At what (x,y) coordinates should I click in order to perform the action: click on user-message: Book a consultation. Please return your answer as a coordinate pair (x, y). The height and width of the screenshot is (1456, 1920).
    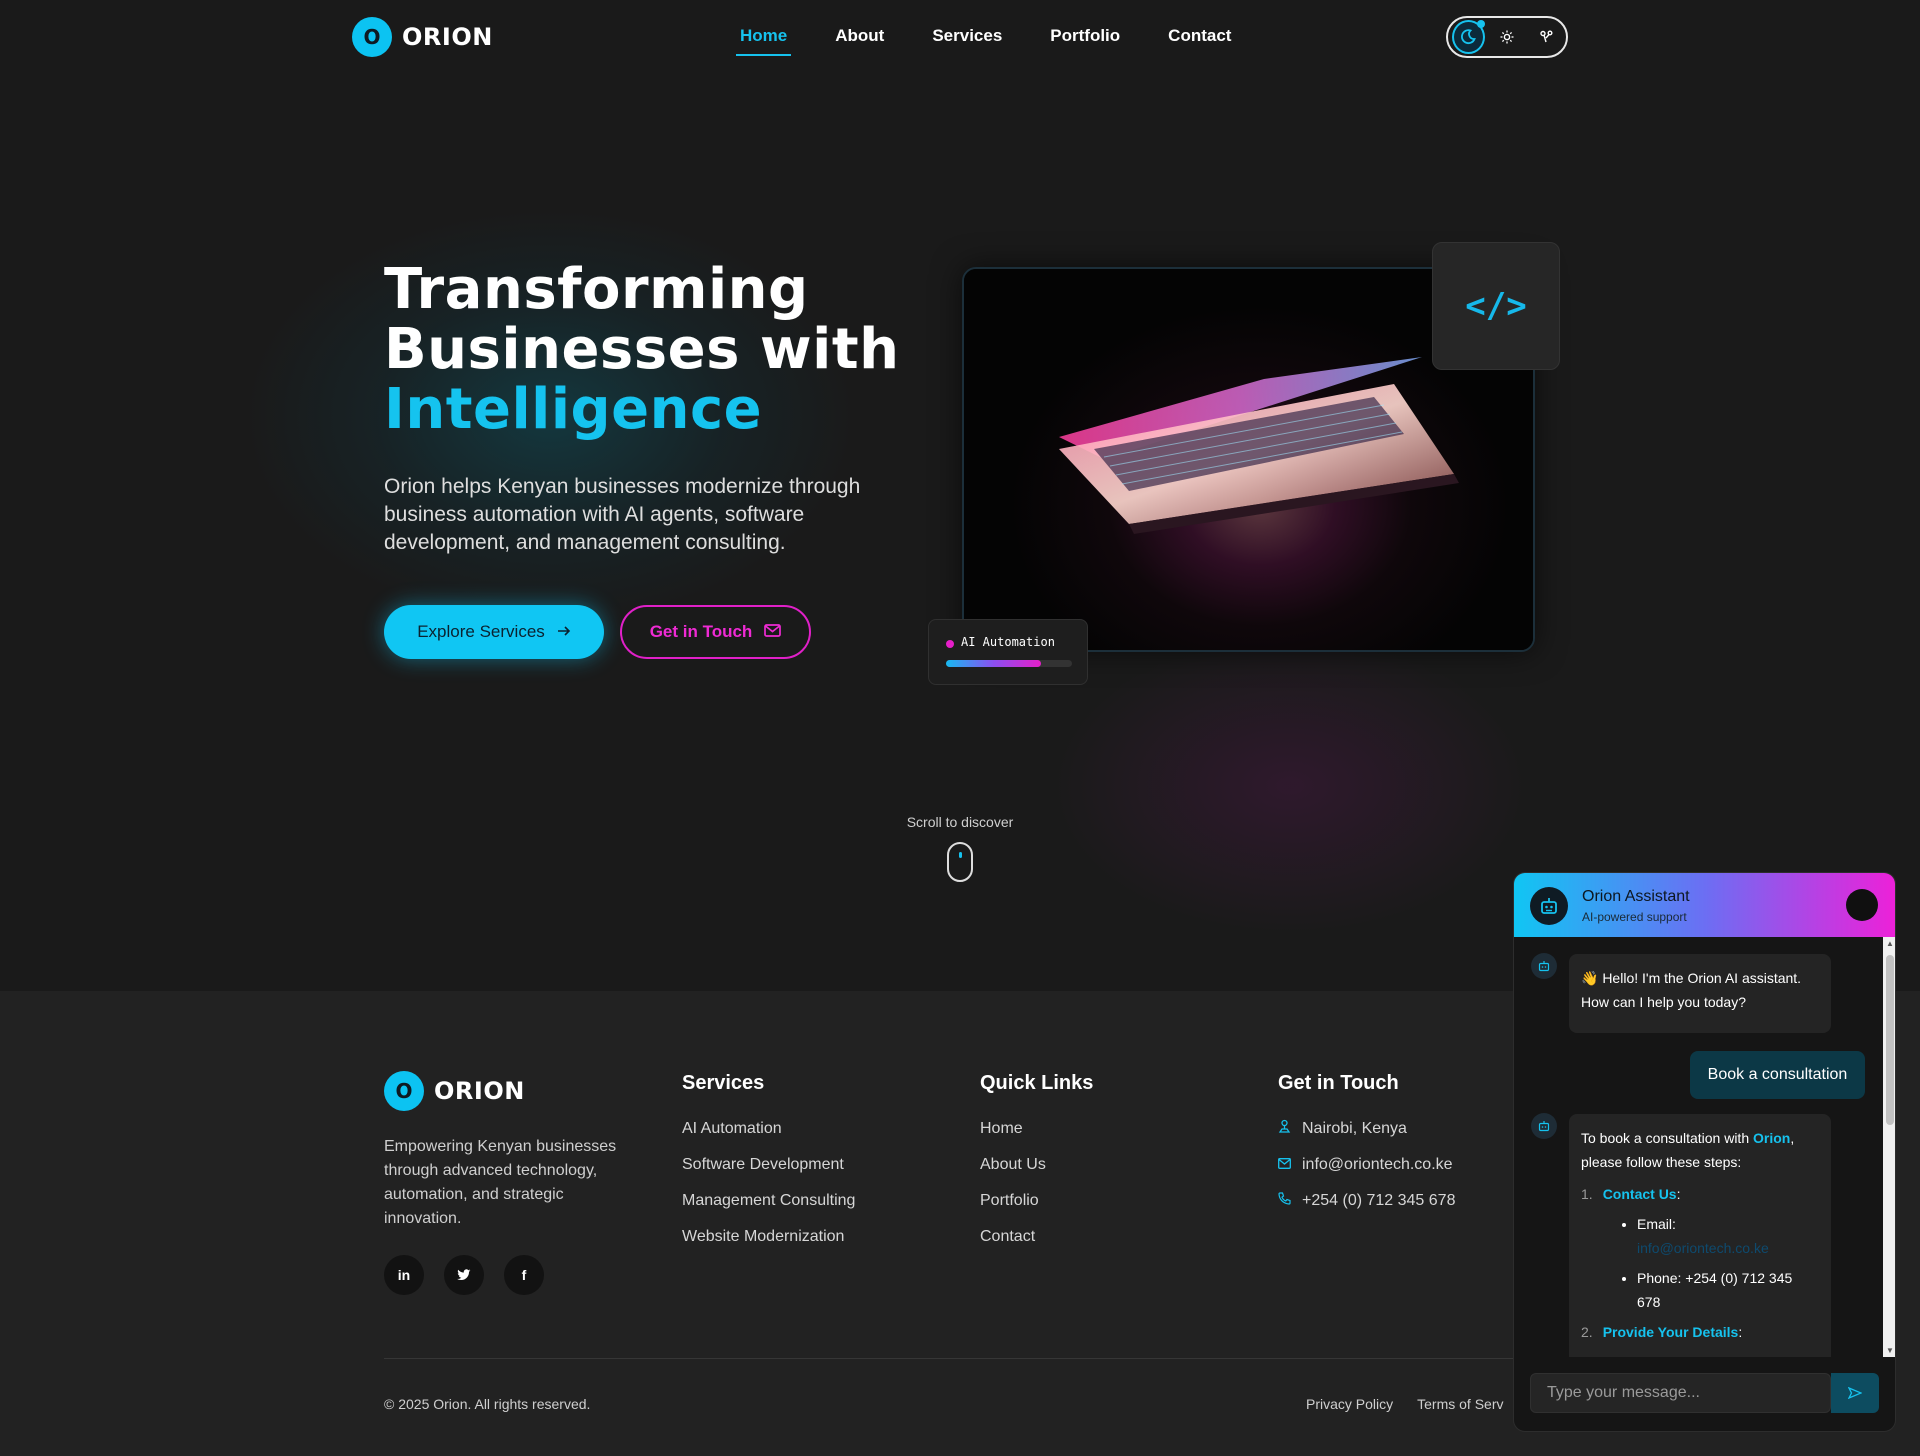
    Looking at the image, I should click on (1777, 1075).